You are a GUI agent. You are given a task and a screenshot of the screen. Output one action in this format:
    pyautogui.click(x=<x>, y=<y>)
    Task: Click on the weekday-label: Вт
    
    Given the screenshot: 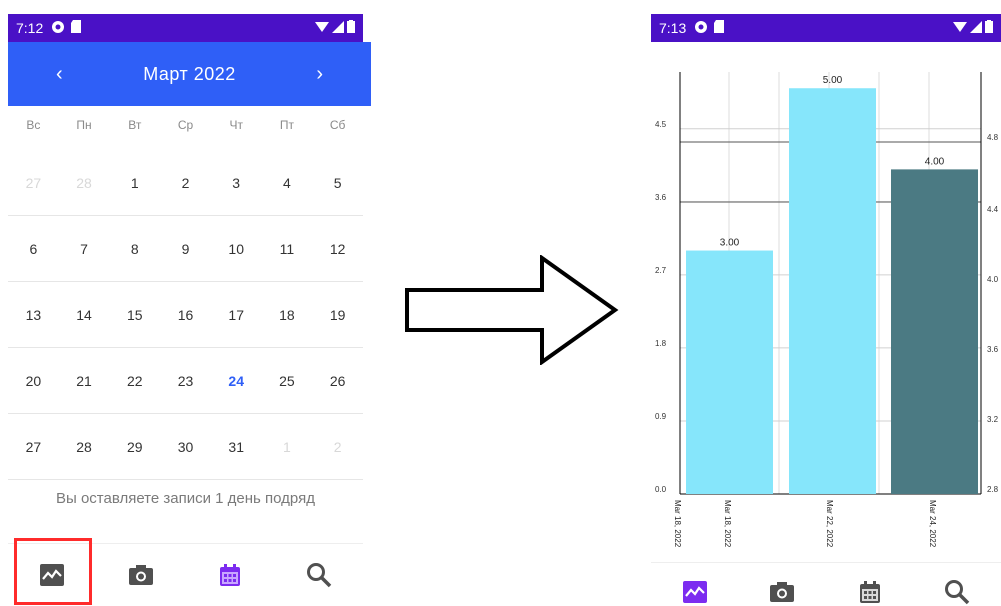 What is the action you would take?
    pyautogui.click(x=135, y=125)
    